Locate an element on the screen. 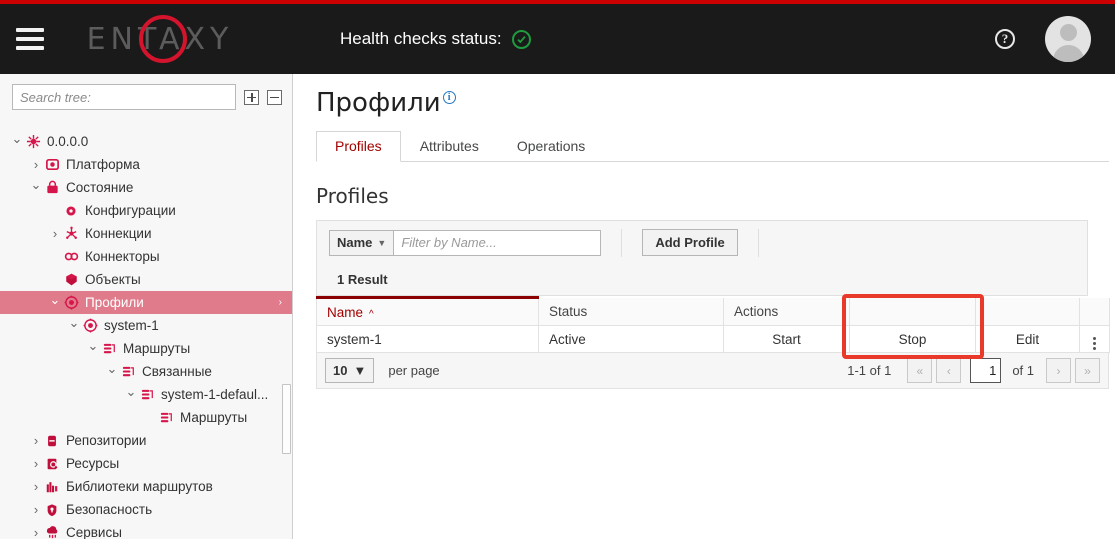 The image size is (1115, 539). entaxy-logo: ENTAXY is located at coordinates (160, 39).